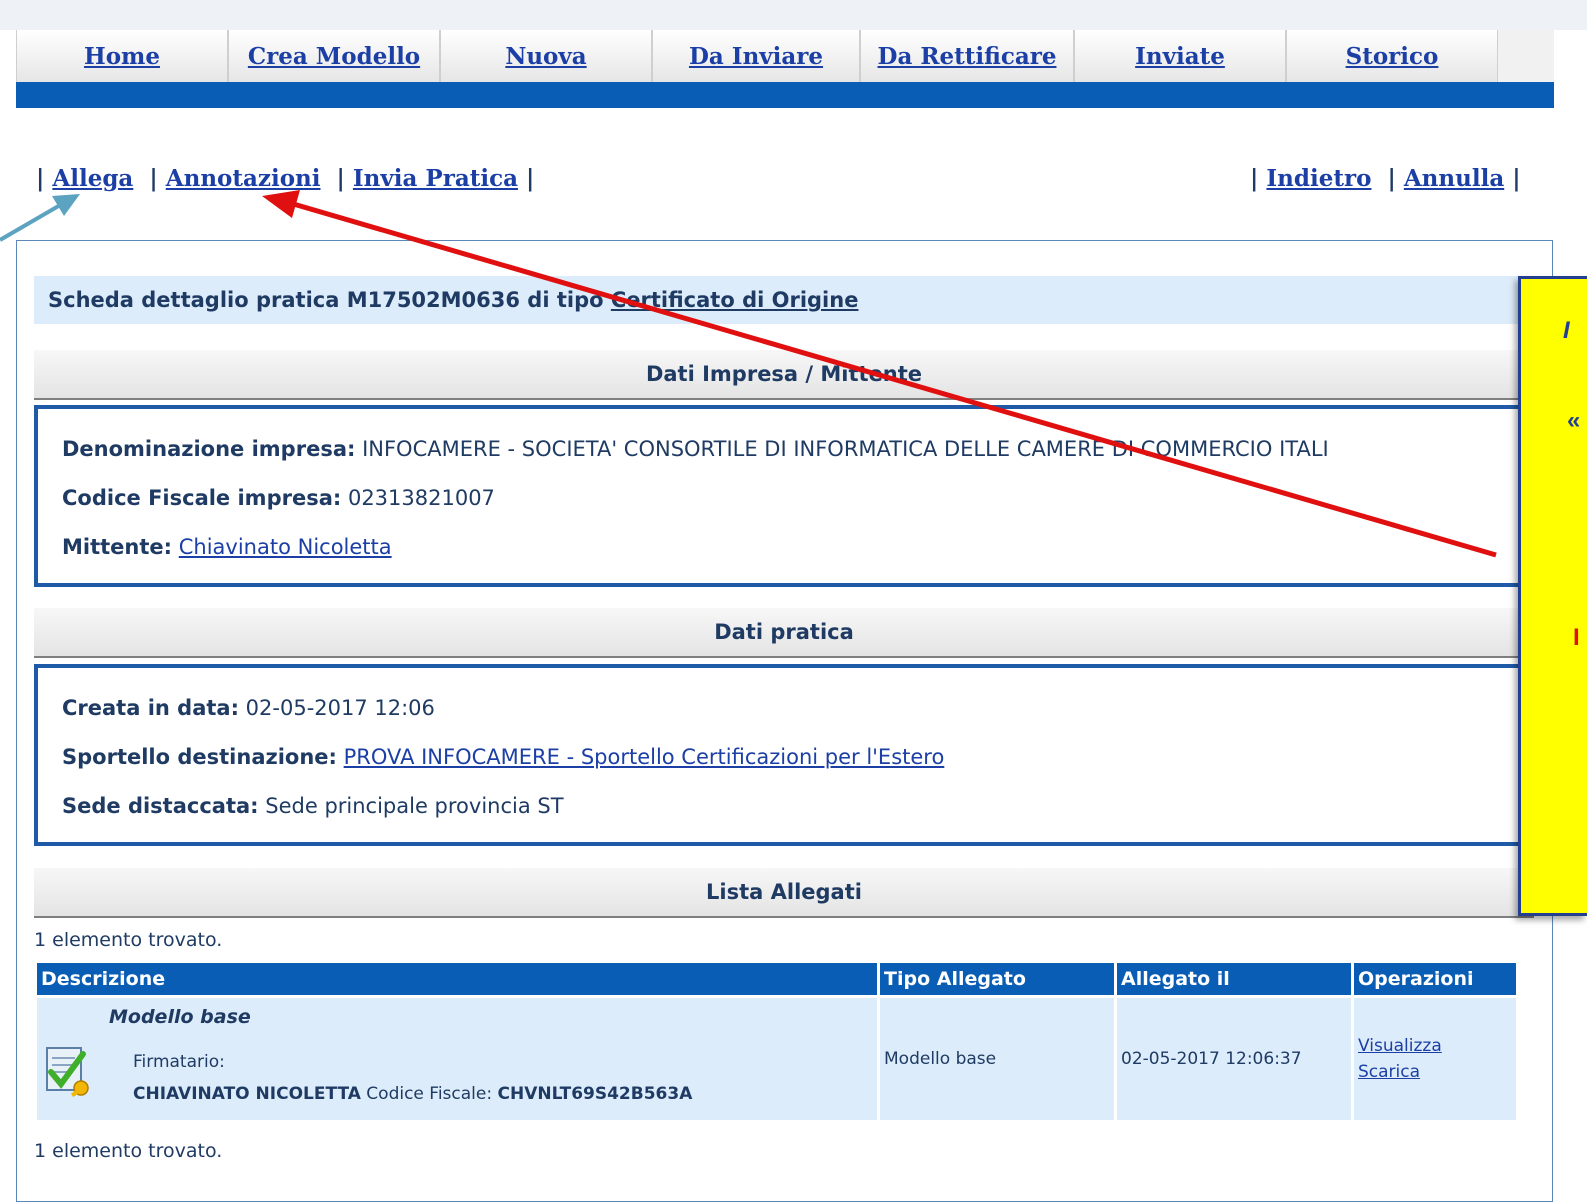  What do you see at coordinates (247, 1094) in the screenshot?
I see `signer-name: CHIAVINATO NICOLETTA` at bounding box center [247, 1094].